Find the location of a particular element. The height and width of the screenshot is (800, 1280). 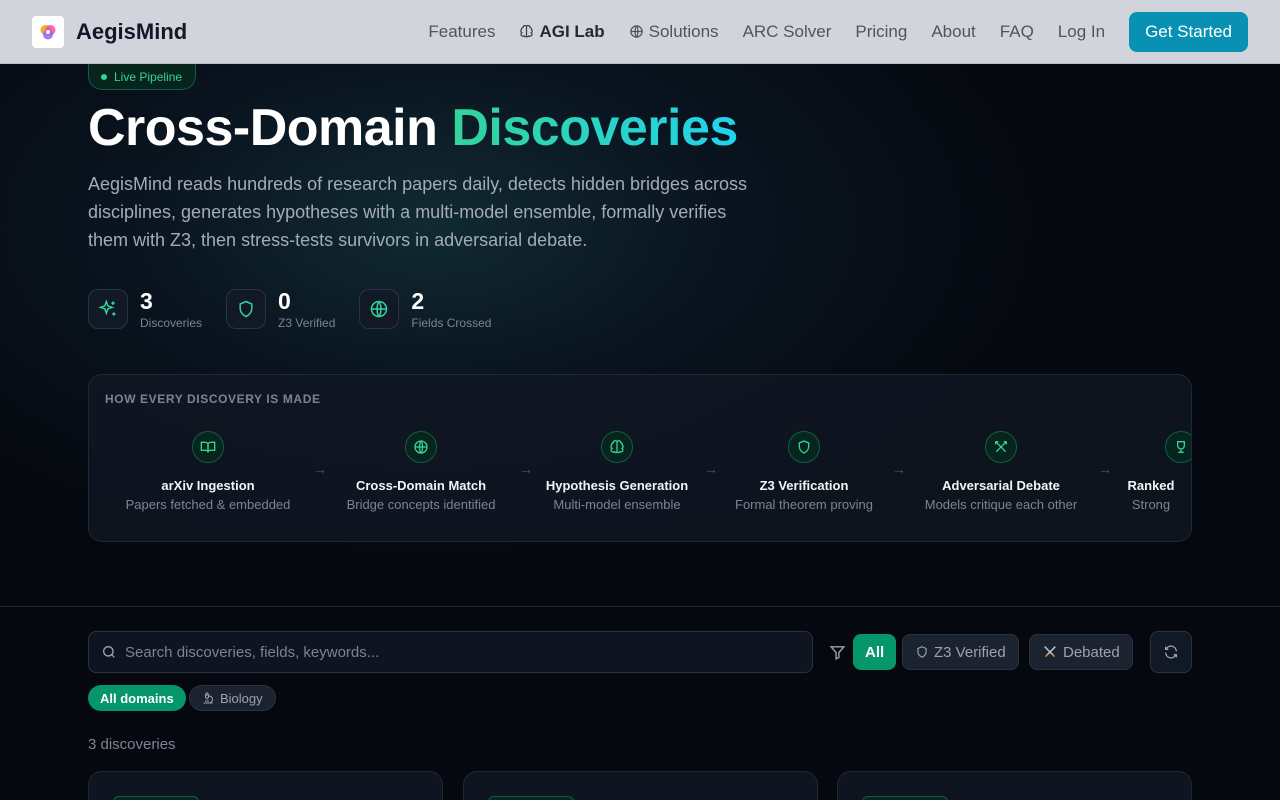

microscope-icon is located at coordinates (208, 698).